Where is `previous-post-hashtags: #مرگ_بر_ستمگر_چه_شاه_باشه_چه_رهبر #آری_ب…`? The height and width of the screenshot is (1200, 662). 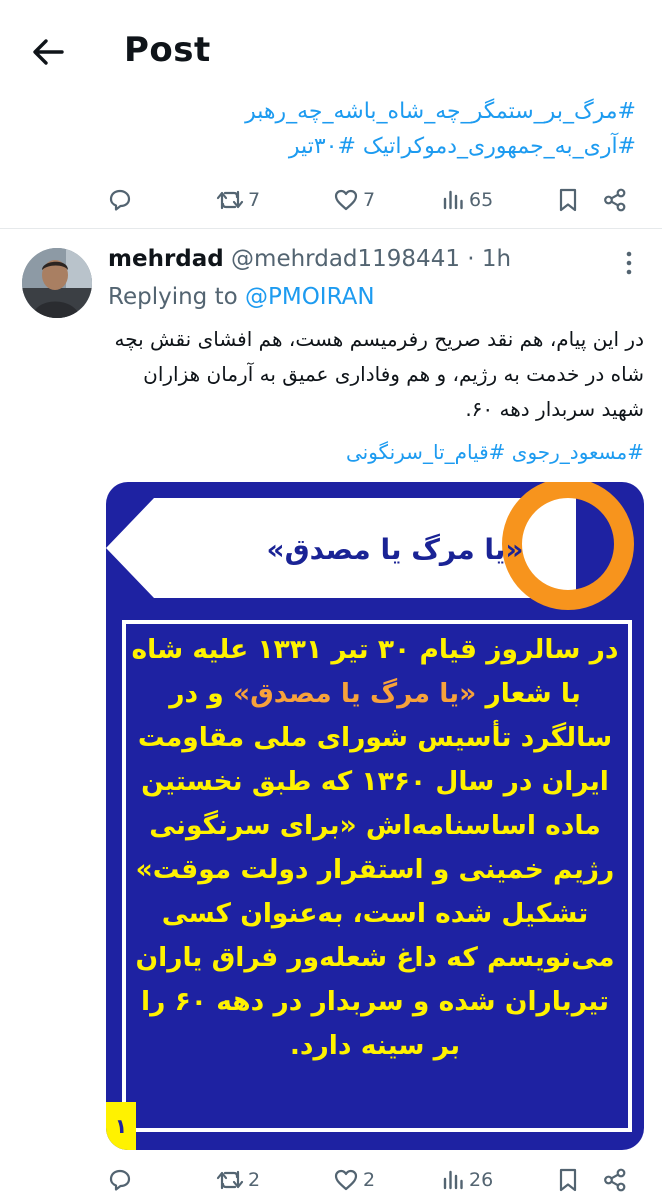
previous-post-hashtags: #مرگ_بر_ستمگر_چه_شاه_باشه_چه_رهبر #آری_ب… is located at coordinates (336, 129).